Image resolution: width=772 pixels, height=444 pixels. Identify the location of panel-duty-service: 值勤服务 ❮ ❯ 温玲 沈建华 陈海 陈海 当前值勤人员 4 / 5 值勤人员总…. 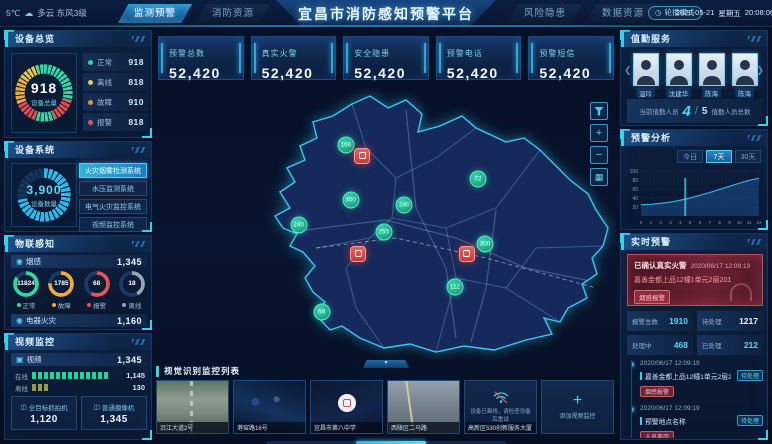
(694, 78).